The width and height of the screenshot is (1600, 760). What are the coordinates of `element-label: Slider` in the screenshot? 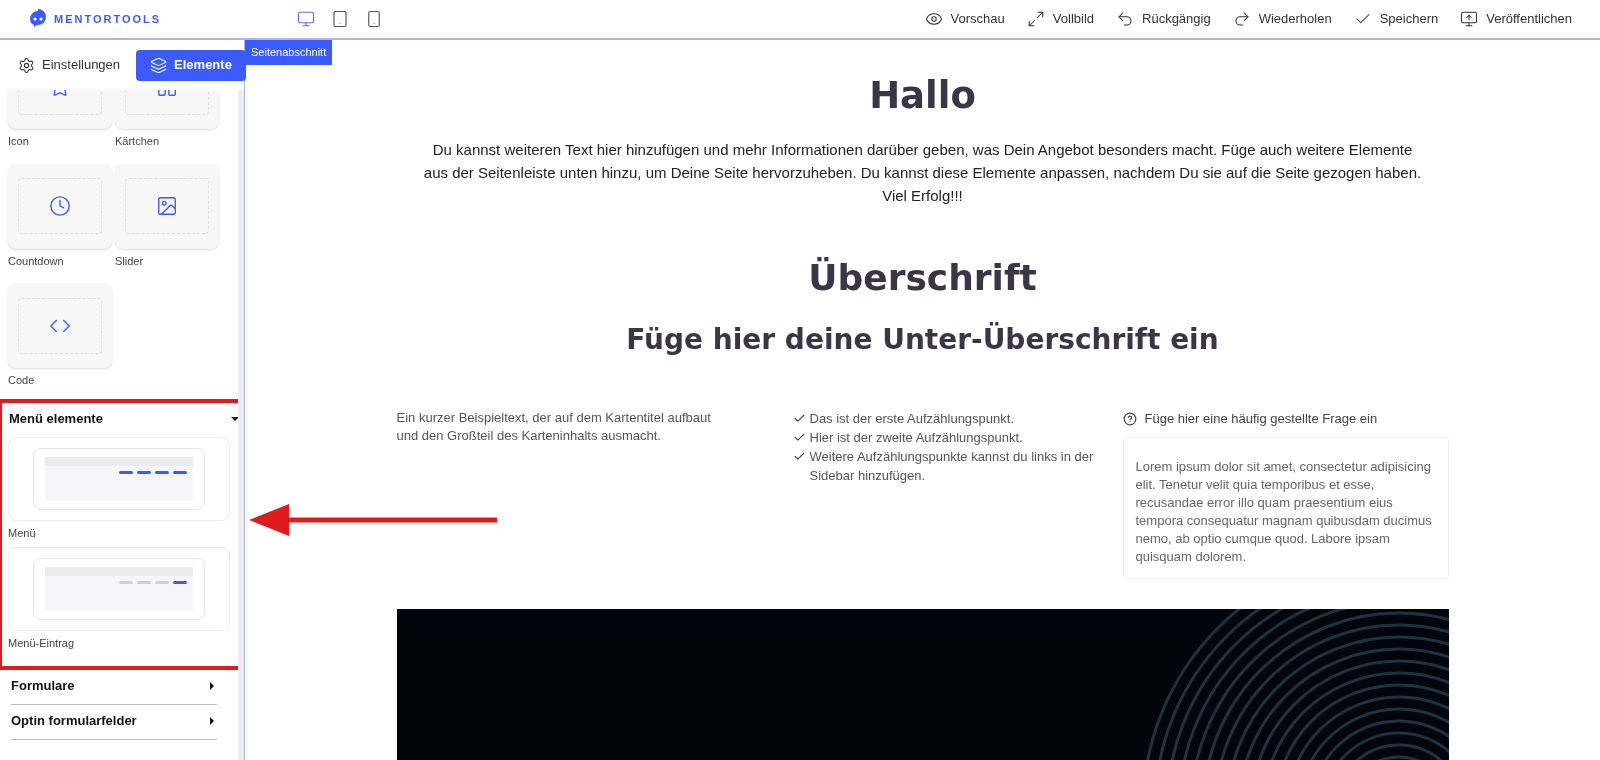 It's located at (130, 261).